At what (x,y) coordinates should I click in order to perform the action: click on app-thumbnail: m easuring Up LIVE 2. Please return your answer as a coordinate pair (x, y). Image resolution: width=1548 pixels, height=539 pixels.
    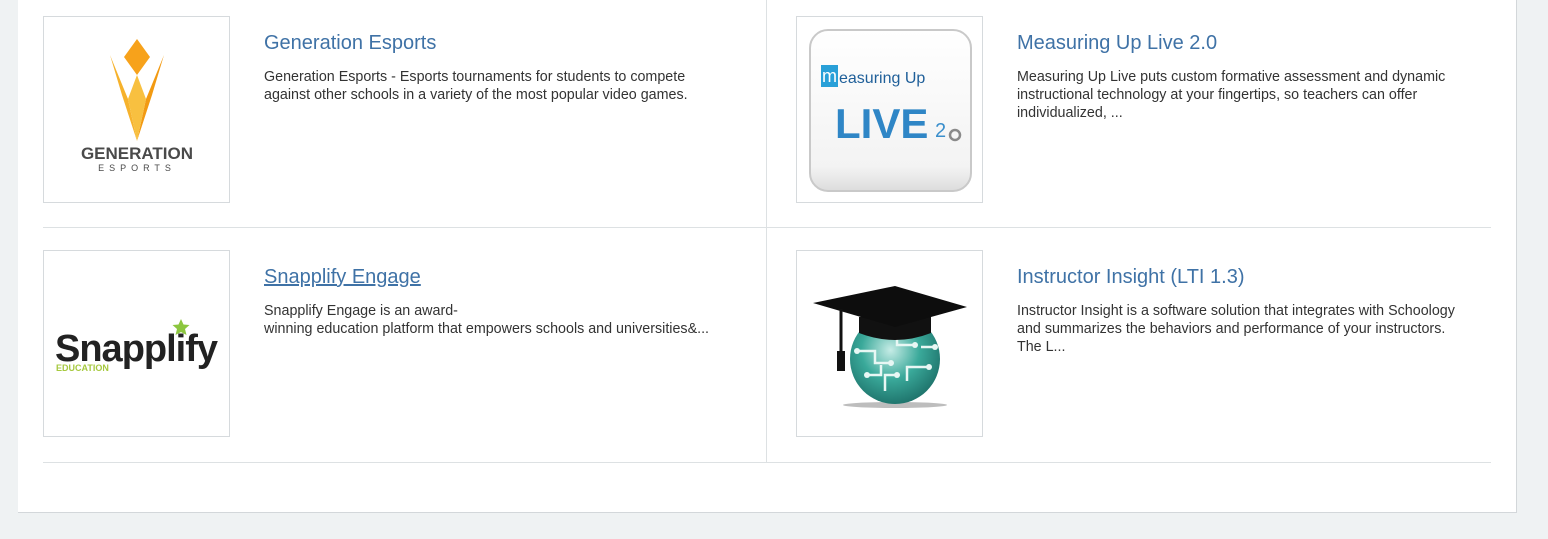
    Looking at the image, I should click on (889, 109).